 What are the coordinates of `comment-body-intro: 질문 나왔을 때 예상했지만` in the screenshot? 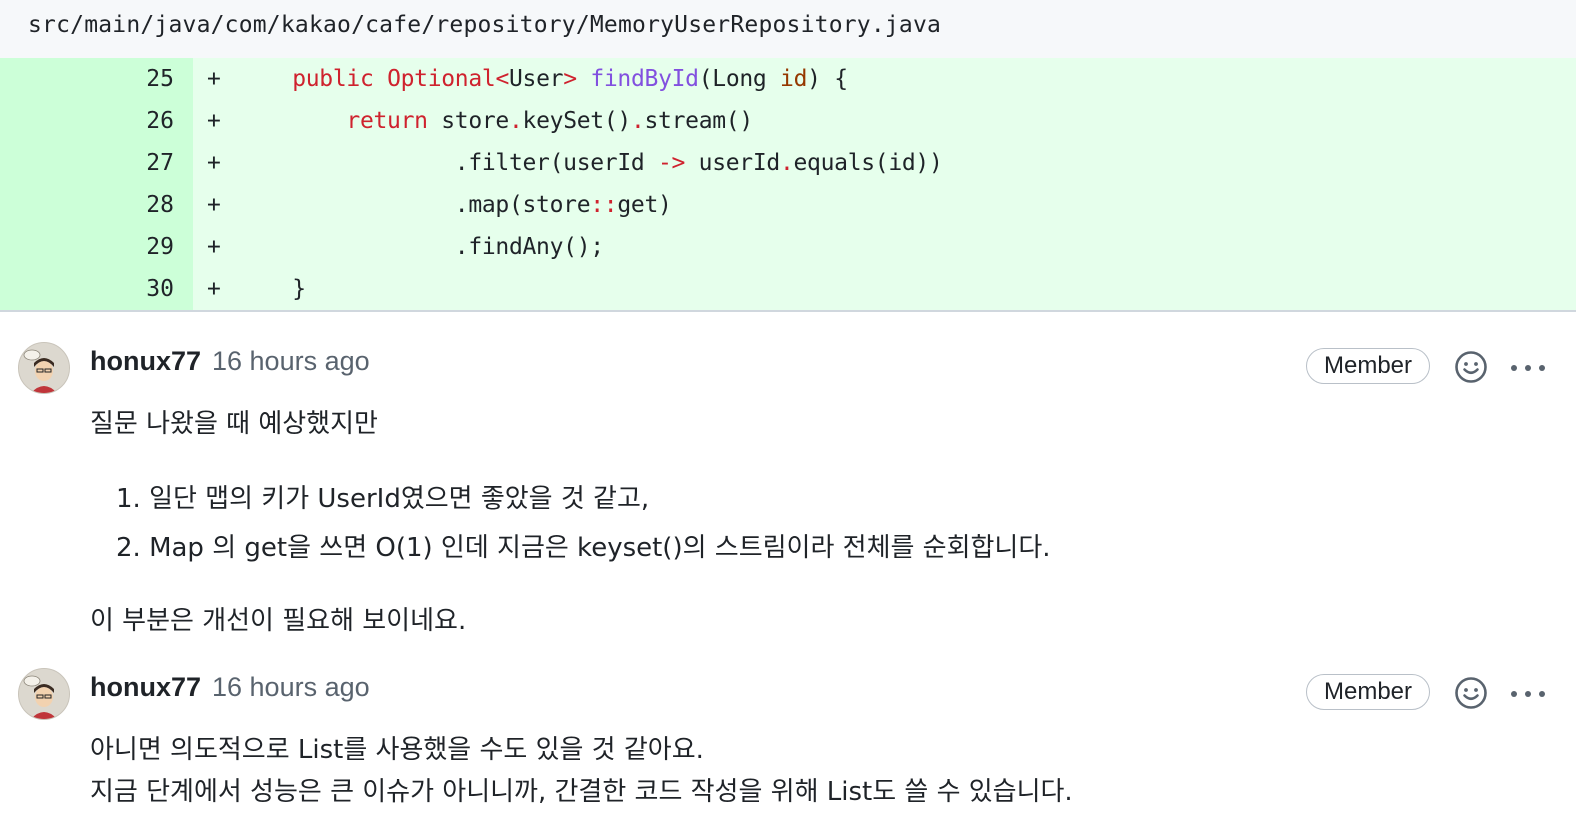 It's located at (234, 424).